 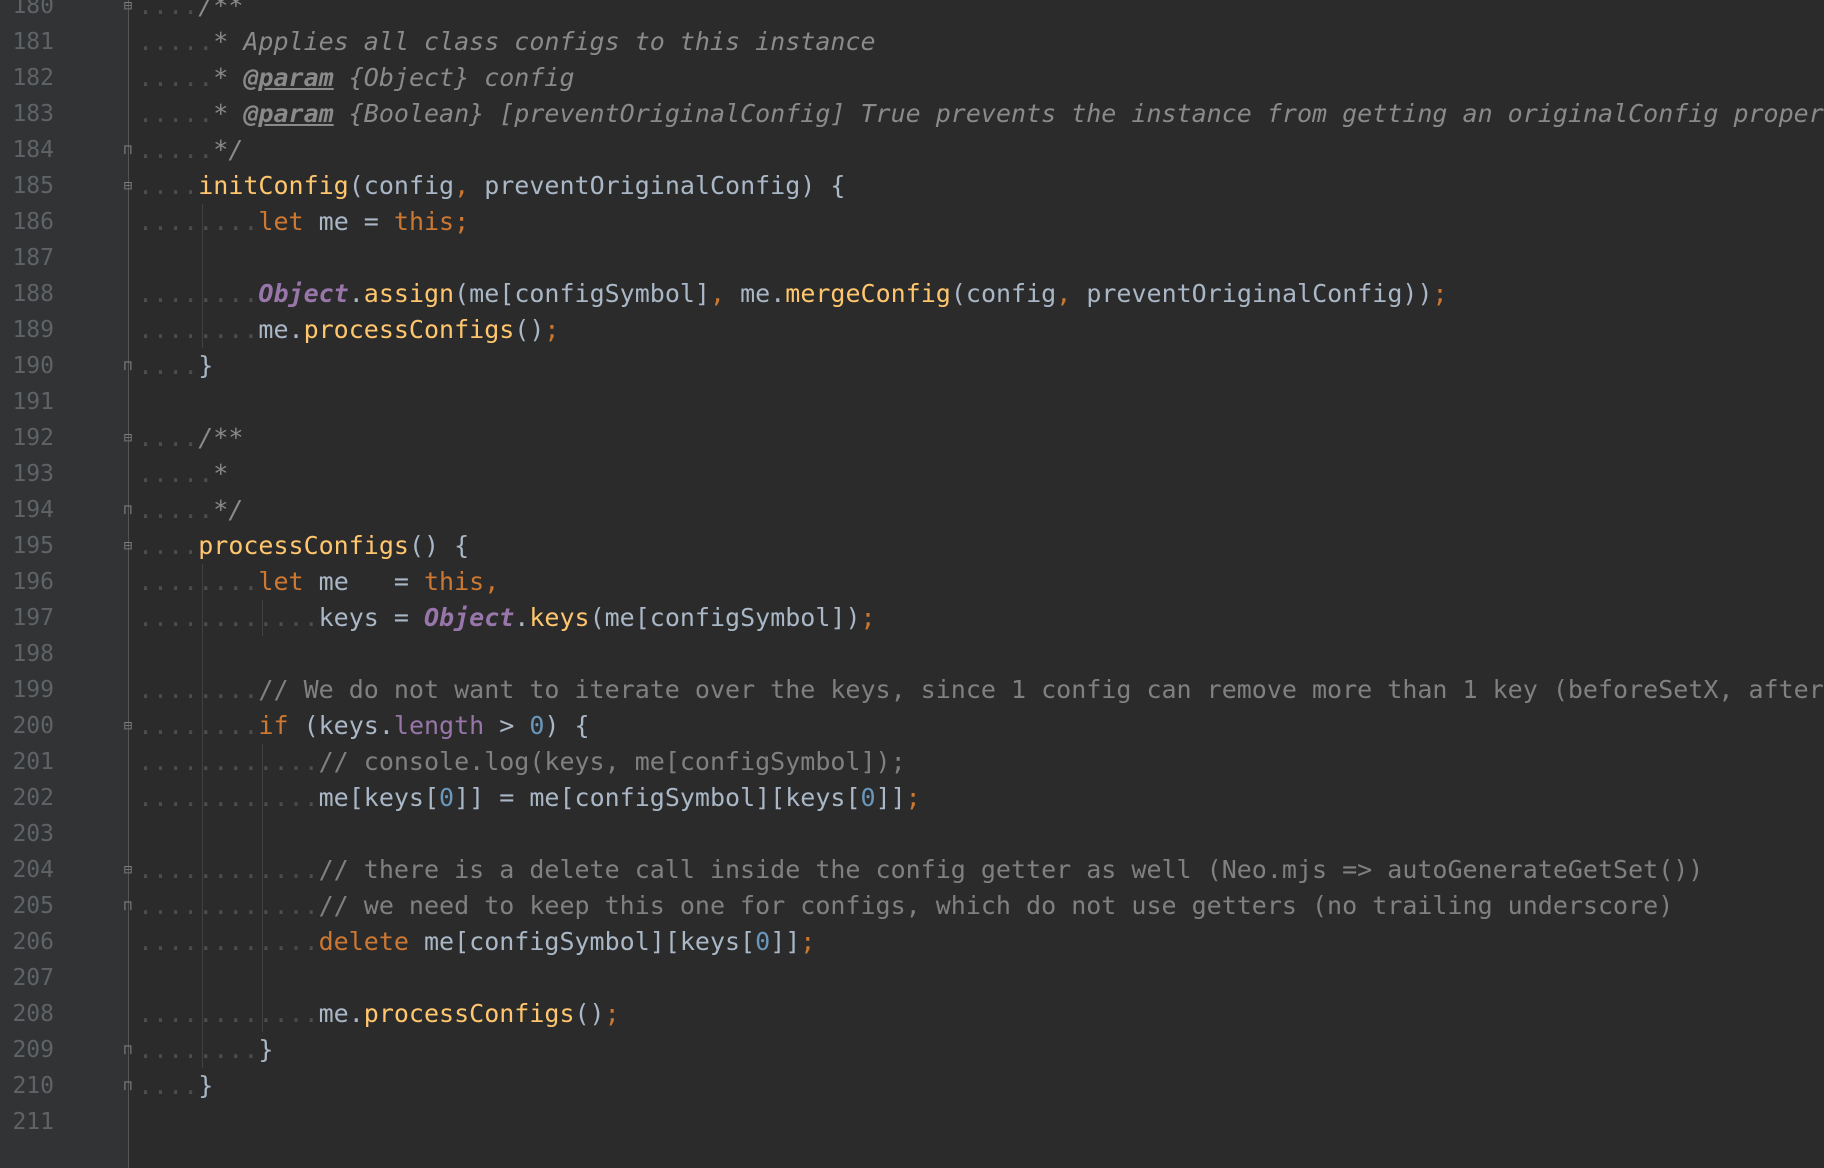 I want to click on code-text: .....*, so click(x=183, y=474).